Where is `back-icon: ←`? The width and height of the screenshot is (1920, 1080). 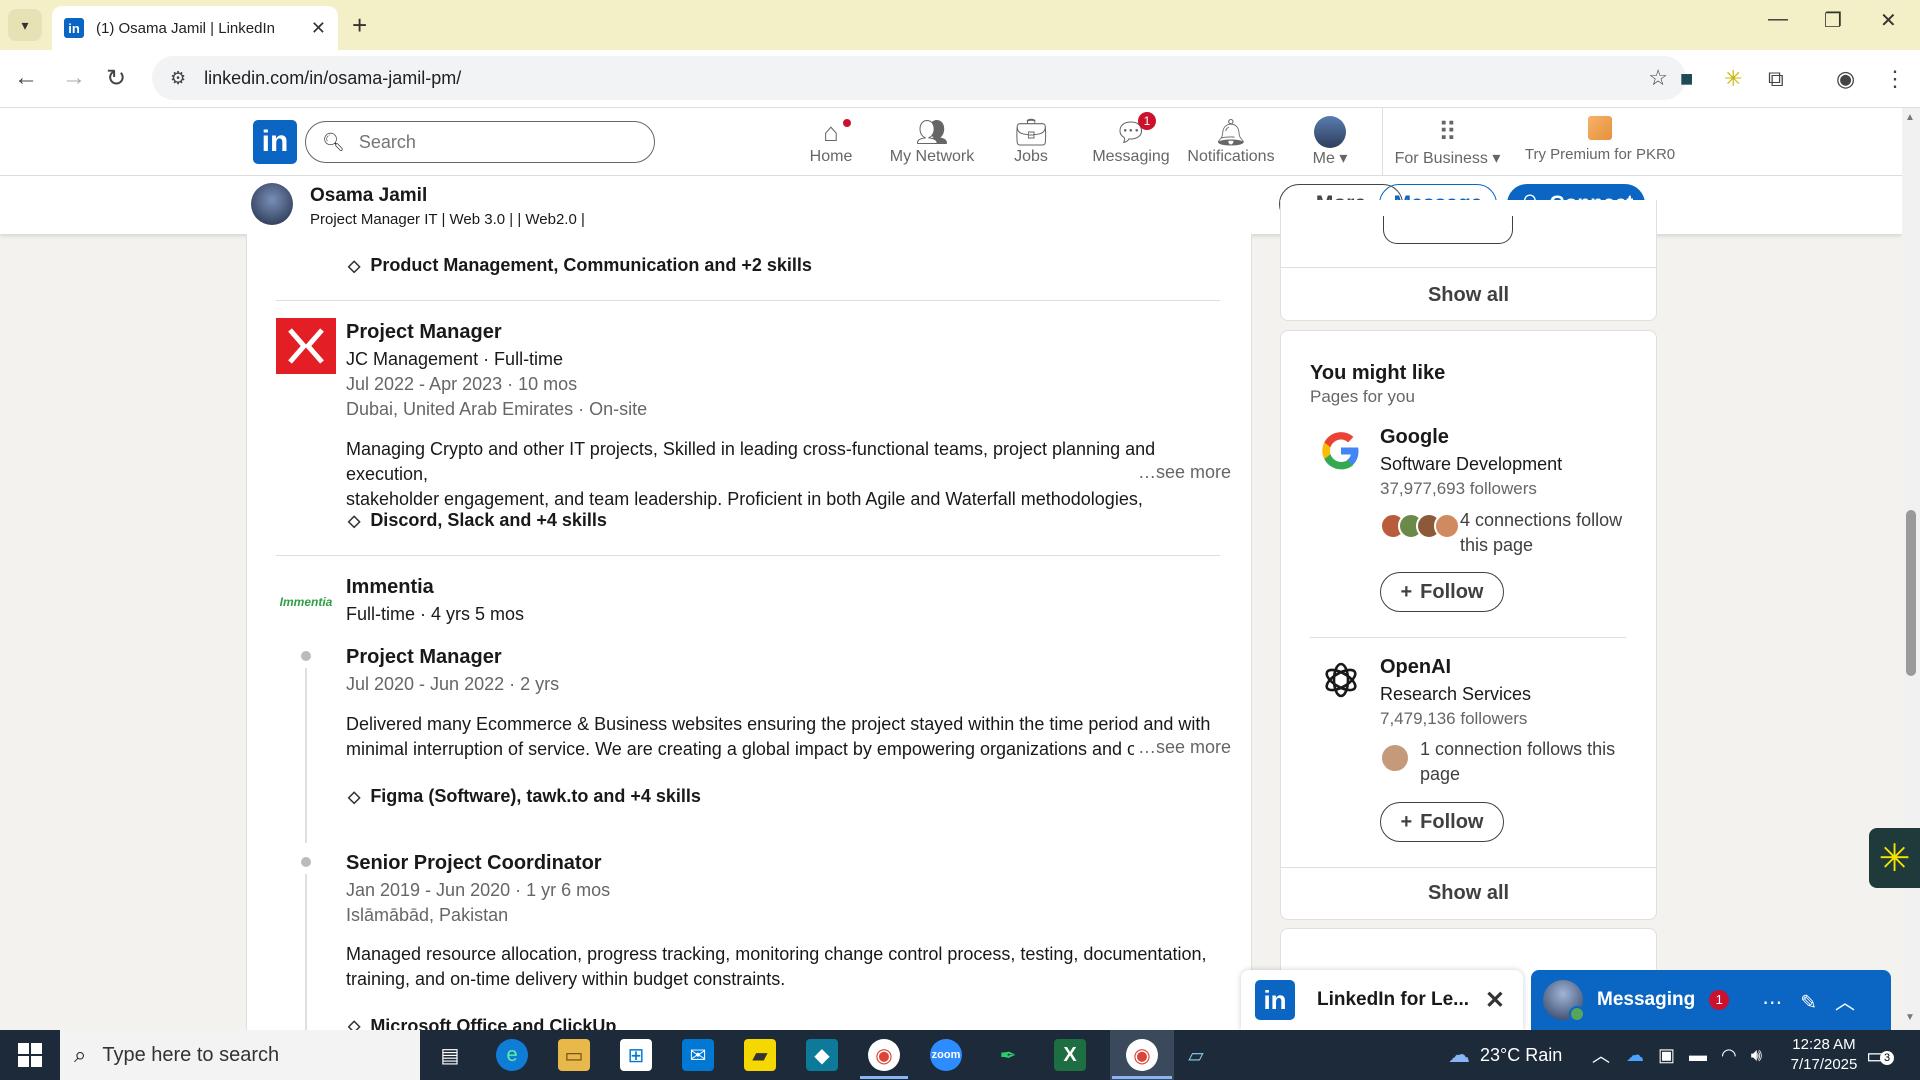 back-icon: ← is located at coordinates (26, 78).